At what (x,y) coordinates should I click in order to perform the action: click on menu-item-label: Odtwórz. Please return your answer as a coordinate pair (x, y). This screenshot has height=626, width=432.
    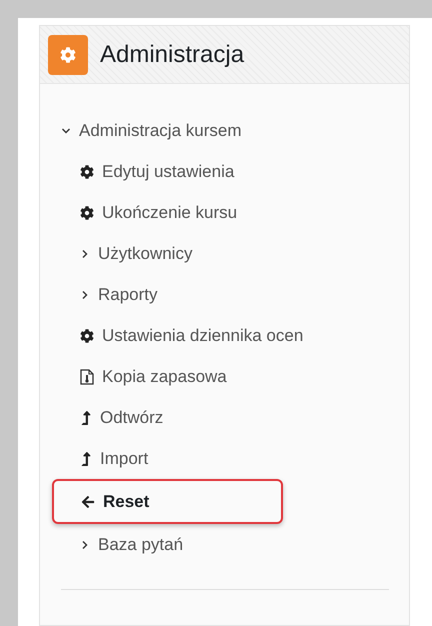
    Looking at the image, I should click on (132, 417).